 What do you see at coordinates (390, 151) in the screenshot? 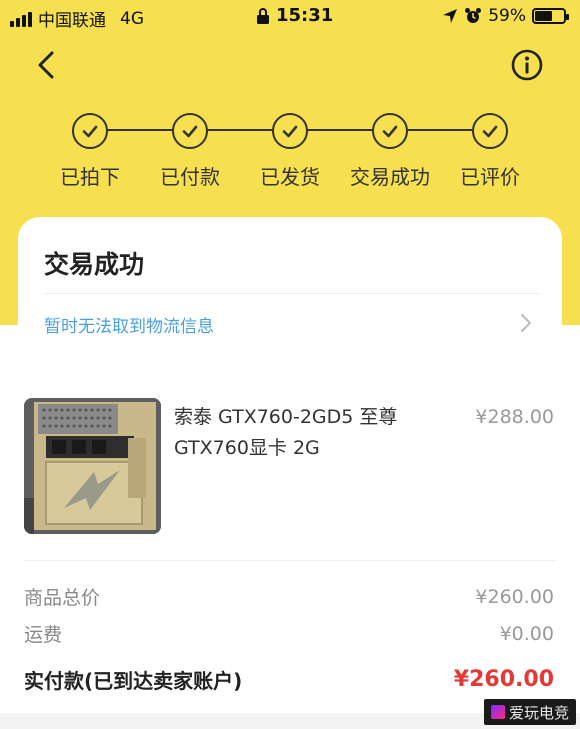
I see `progress-step: 交易成功` at bounding box center [390, 151].